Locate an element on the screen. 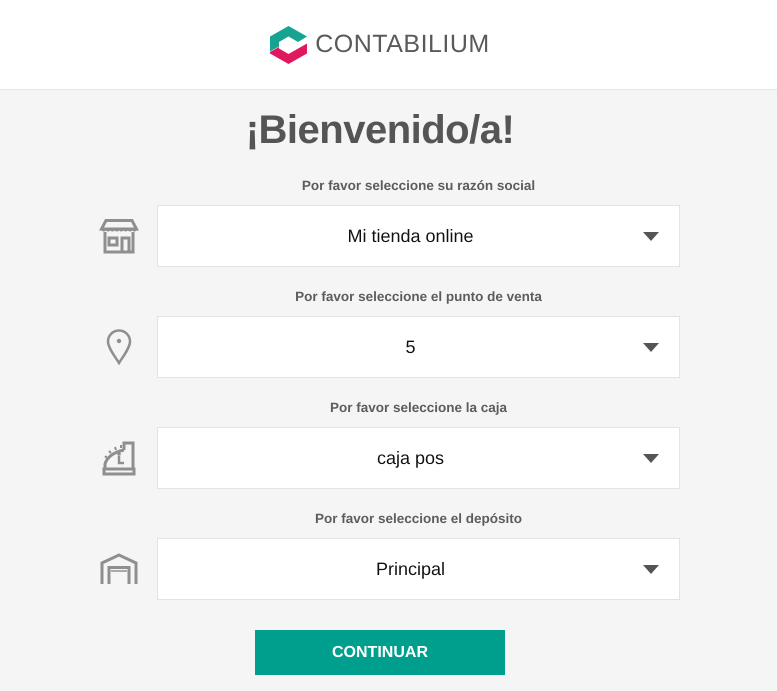 This screenshot has width=777, height=691. cash-register-icon is located at coordinates (119, 458).